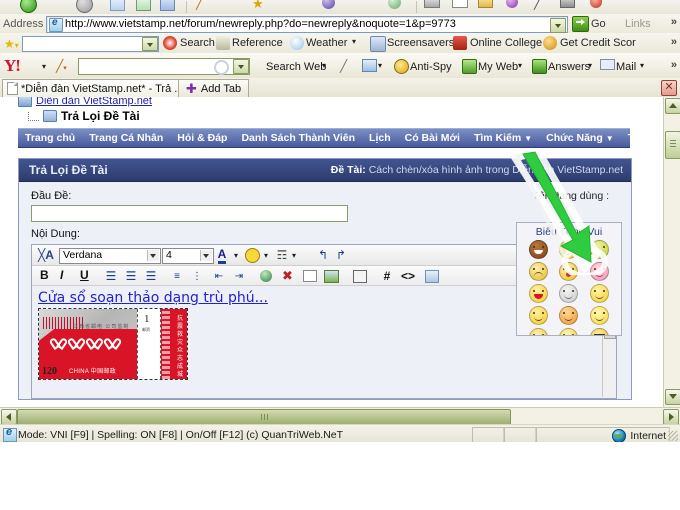  What do you see at coordinates (503, 138) in the screenshot?
I see `nav-item-search: Tìm Kiếm ▼` at bounding box center [503, 138].